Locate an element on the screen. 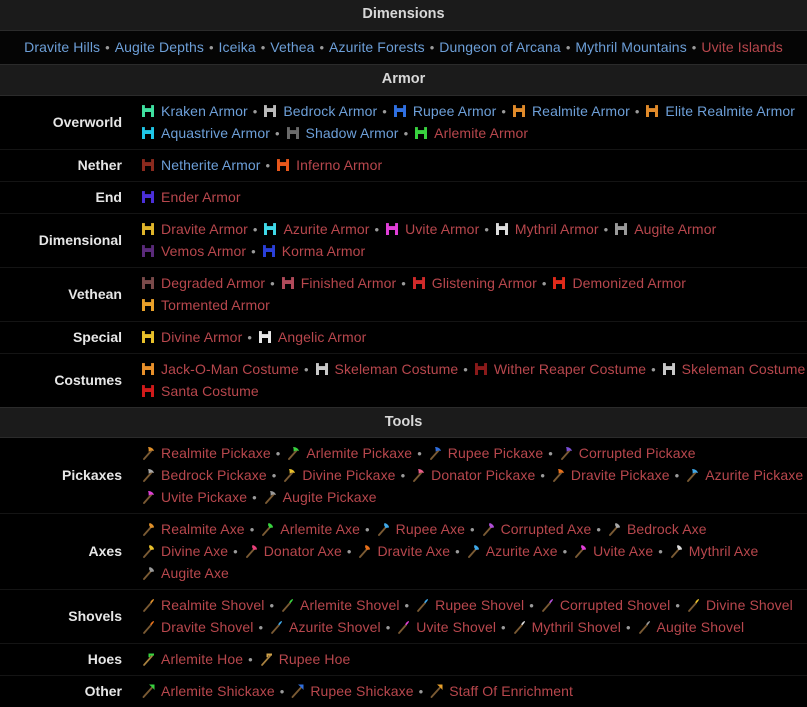  row-label: Special is located at coordinates (97, 336).